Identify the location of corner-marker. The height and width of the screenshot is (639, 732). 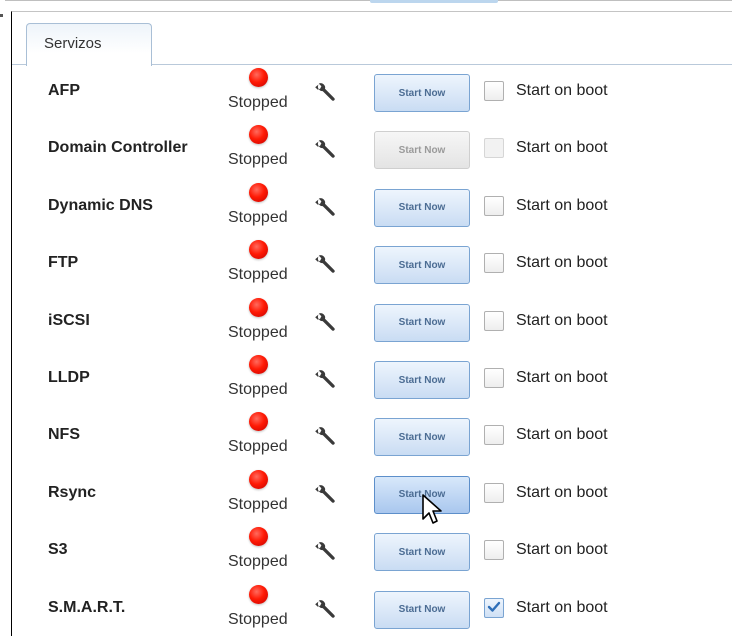
(1, 15).